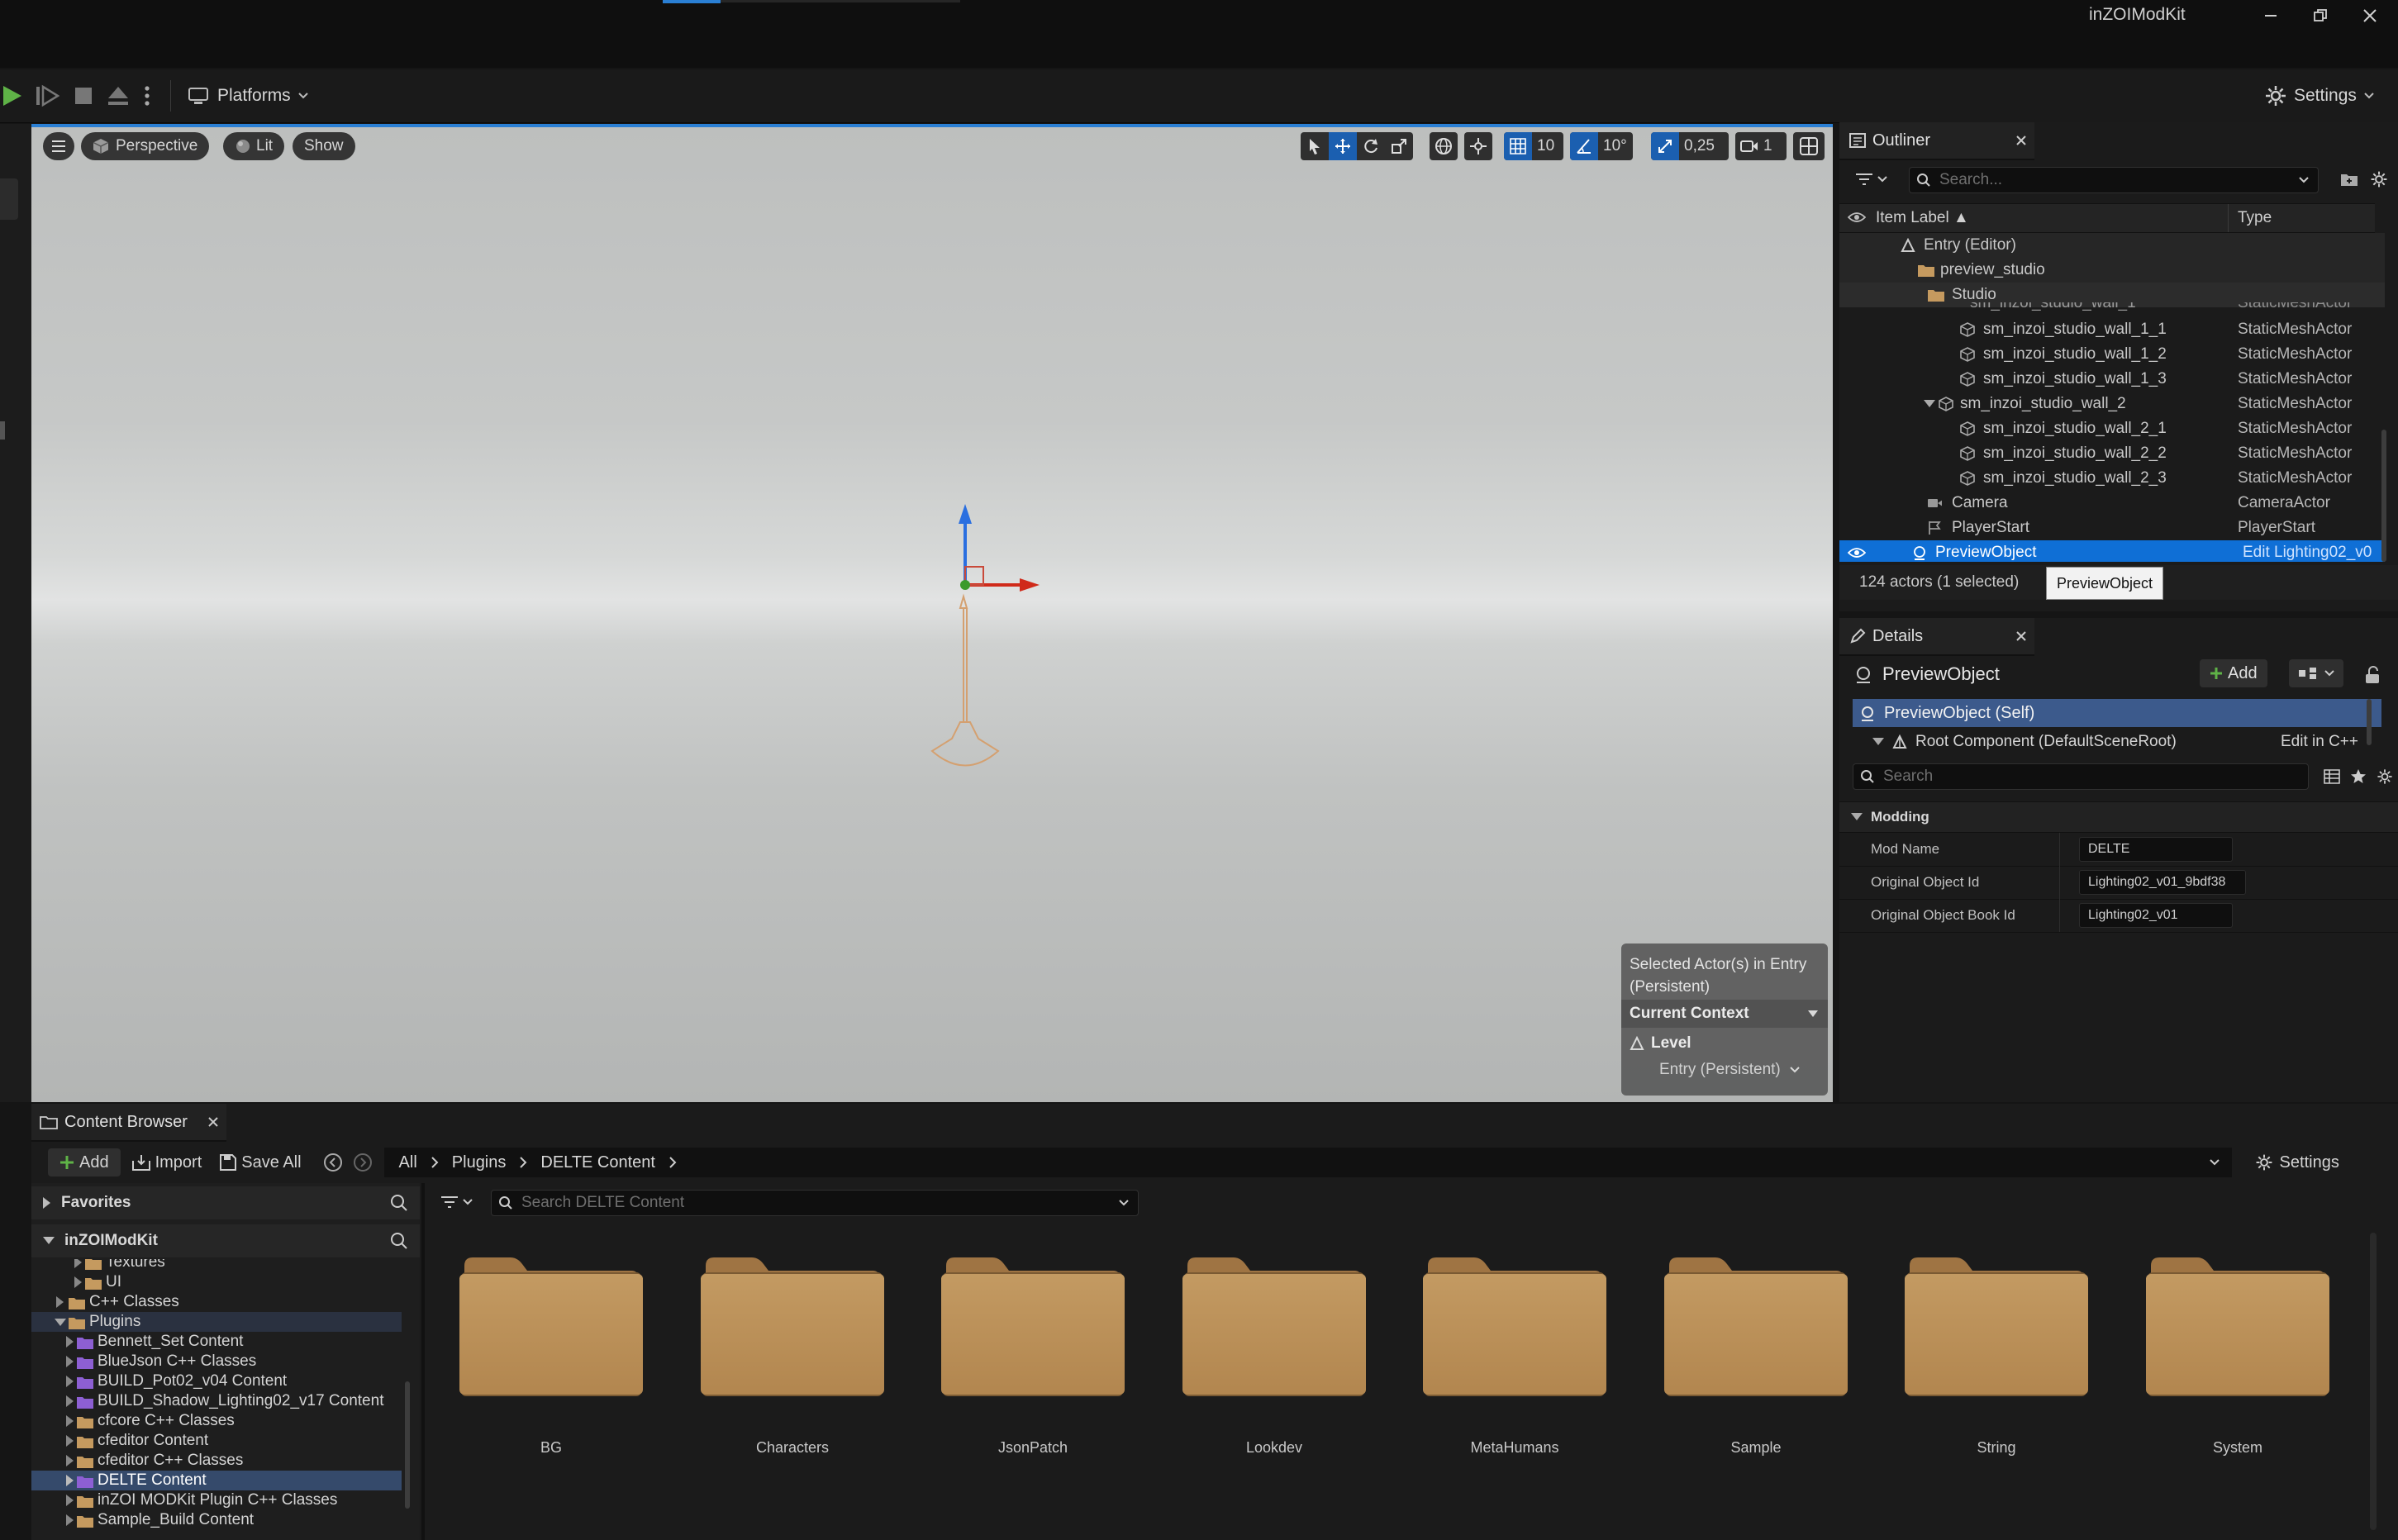 This screenshot has width=2398, height=1540. What do you see at coordinates (12, 95) in the screenshot?
I see `play-icon` at bounding box center [12, 95].